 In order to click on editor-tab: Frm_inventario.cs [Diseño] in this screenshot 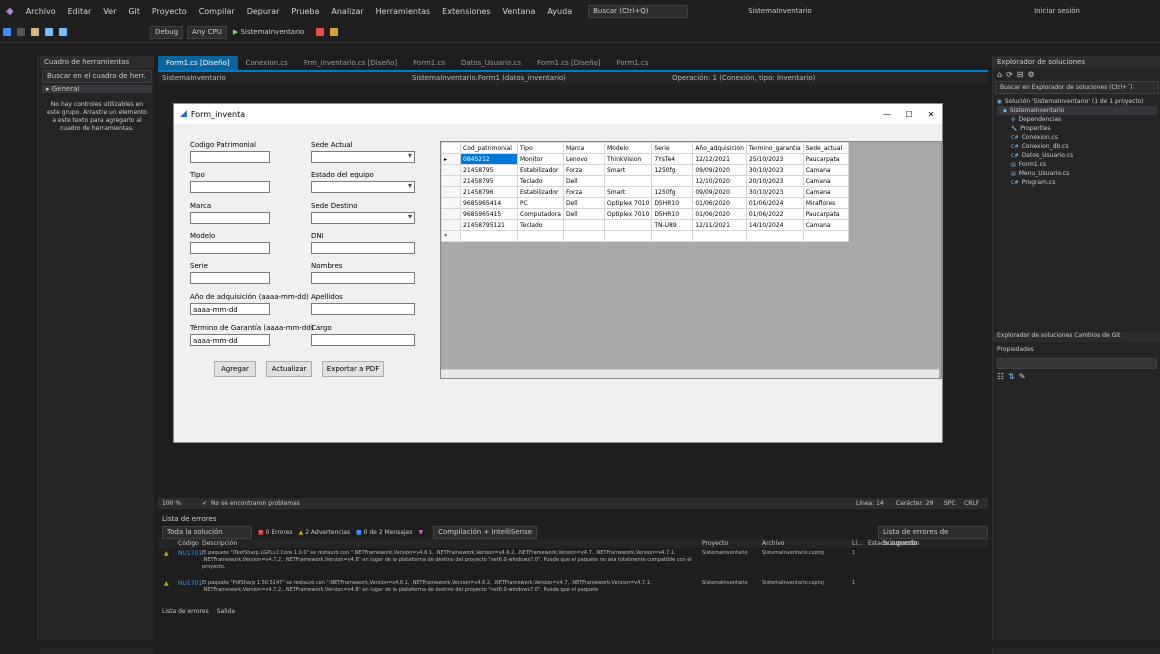, I will do `click(350, 63)`.